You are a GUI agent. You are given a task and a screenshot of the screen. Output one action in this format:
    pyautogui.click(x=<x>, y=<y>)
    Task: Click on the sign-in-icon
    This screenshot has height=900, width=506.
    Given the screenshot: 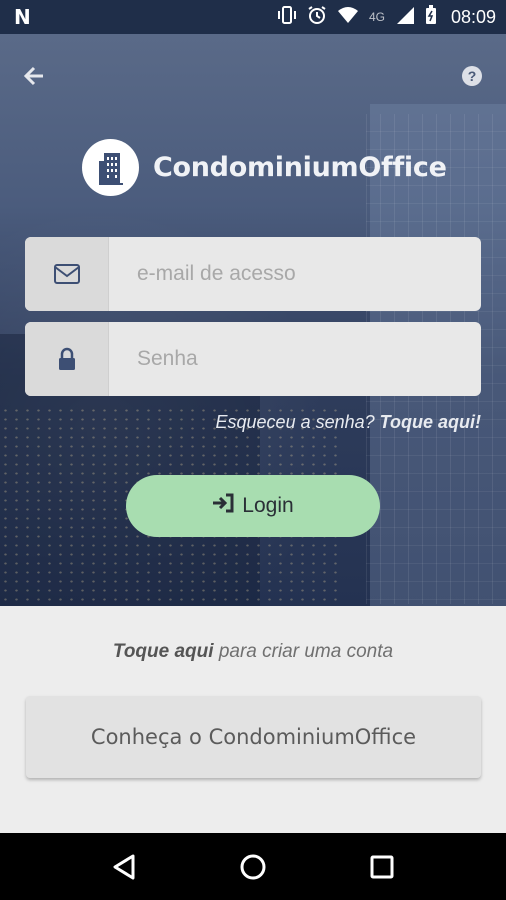 What is the action you would take?
    pyautogui.click(x=223, y=506)
    